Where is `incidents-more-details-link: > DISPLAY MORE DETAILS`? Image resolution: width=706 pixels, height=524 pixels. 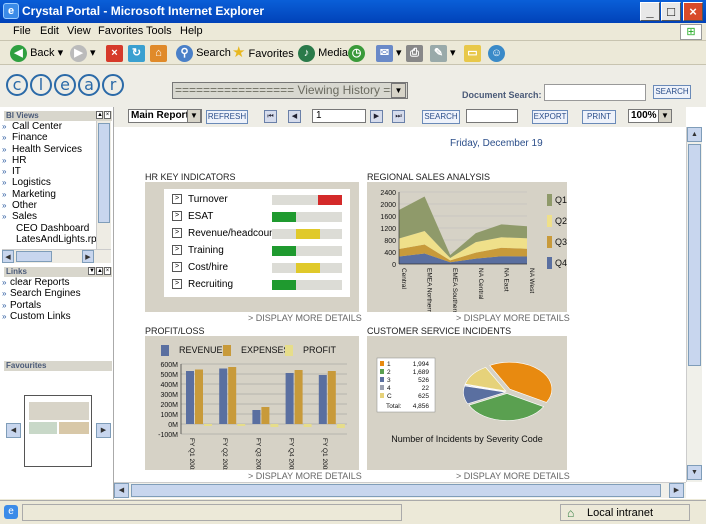
incidents-more-details-link: > DISPLAY MORE DETAILS is located at coordinates (513, 476).